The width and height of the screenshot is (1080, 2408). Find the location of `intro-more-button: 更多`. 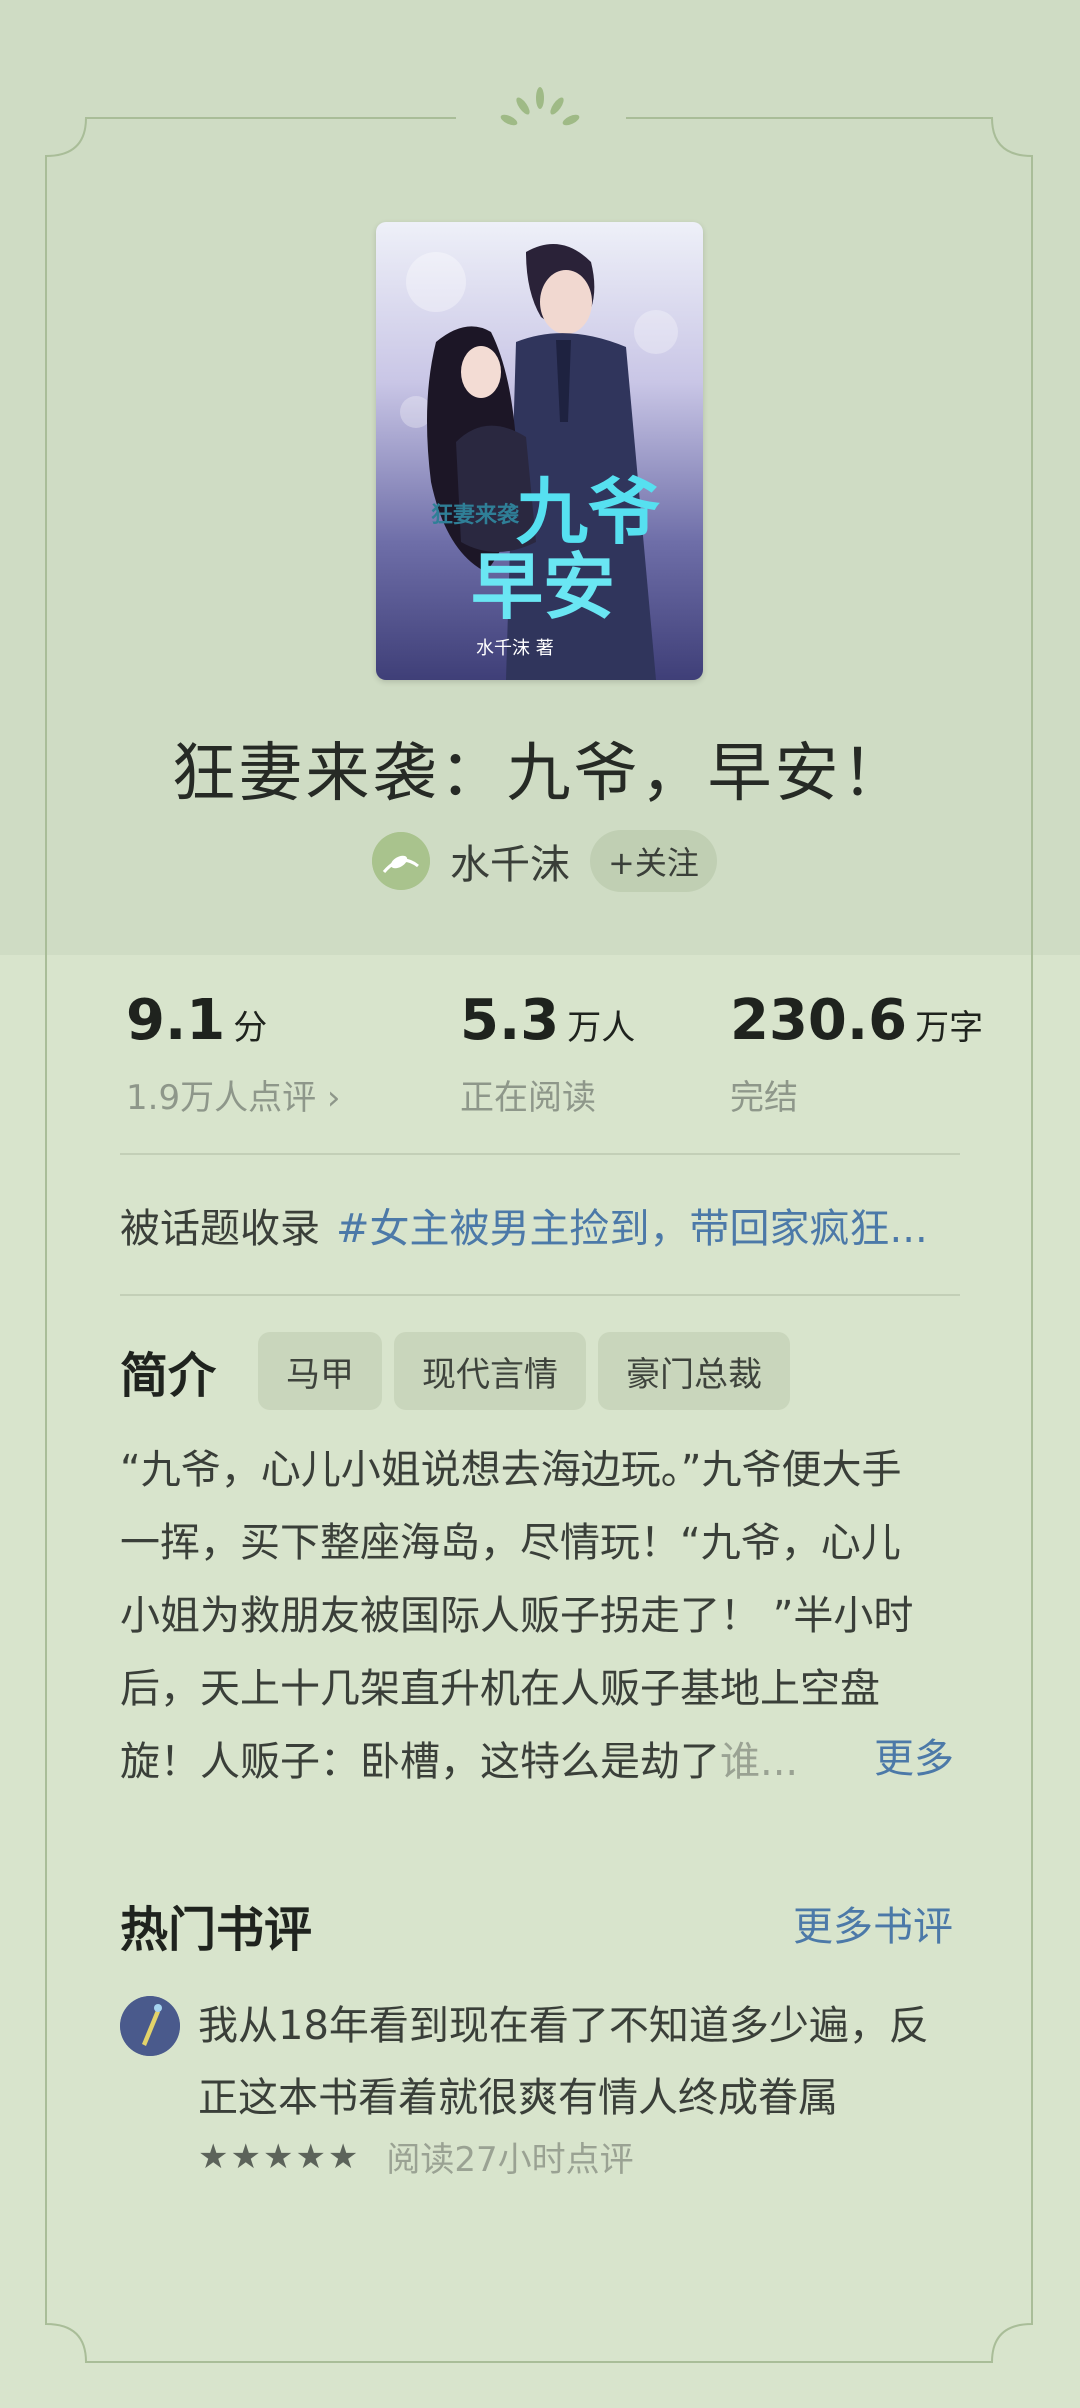

intro-more-button: 更多 is located at coordinates (914, 1755).